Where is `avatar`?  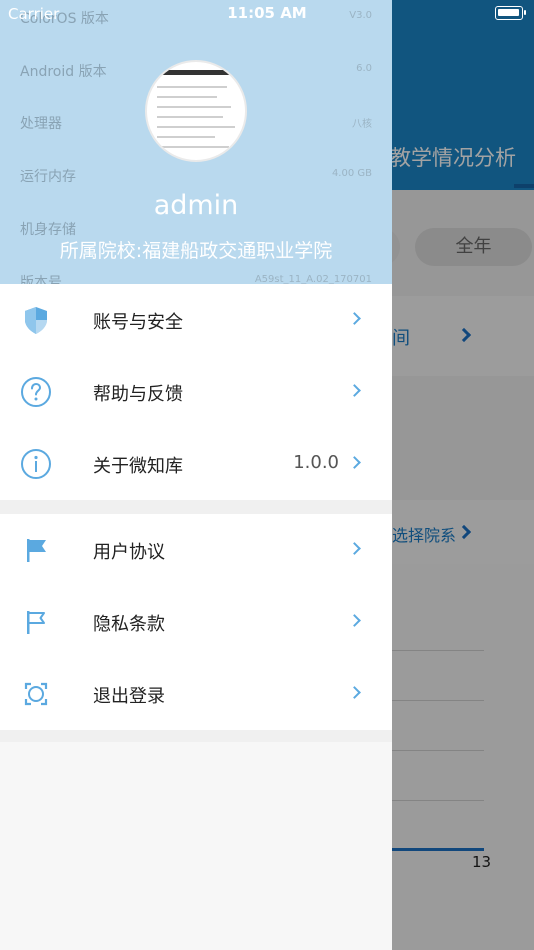 avatar is located at coordinates (196, 111).